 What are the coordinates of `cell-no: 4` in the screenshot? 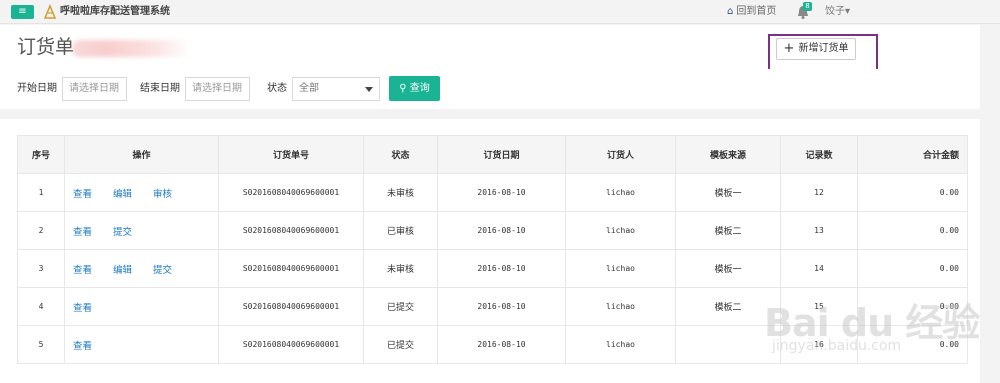 It's located at (41, 306).